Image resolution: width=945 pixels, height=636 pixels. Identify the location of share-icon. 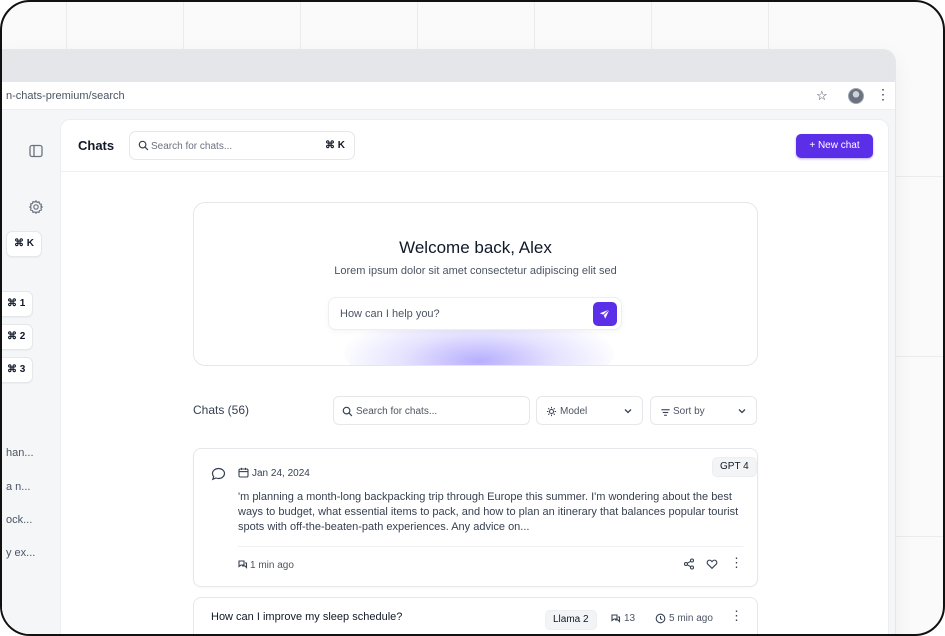
(689, 564).